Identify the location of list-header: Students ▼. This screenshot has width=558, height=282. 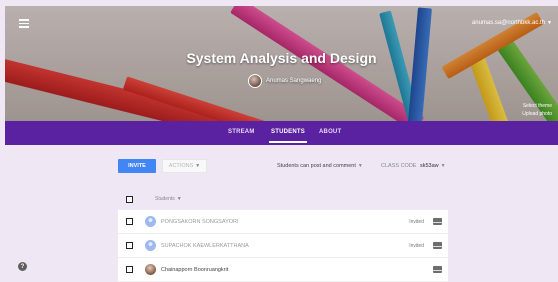
(283, 199).